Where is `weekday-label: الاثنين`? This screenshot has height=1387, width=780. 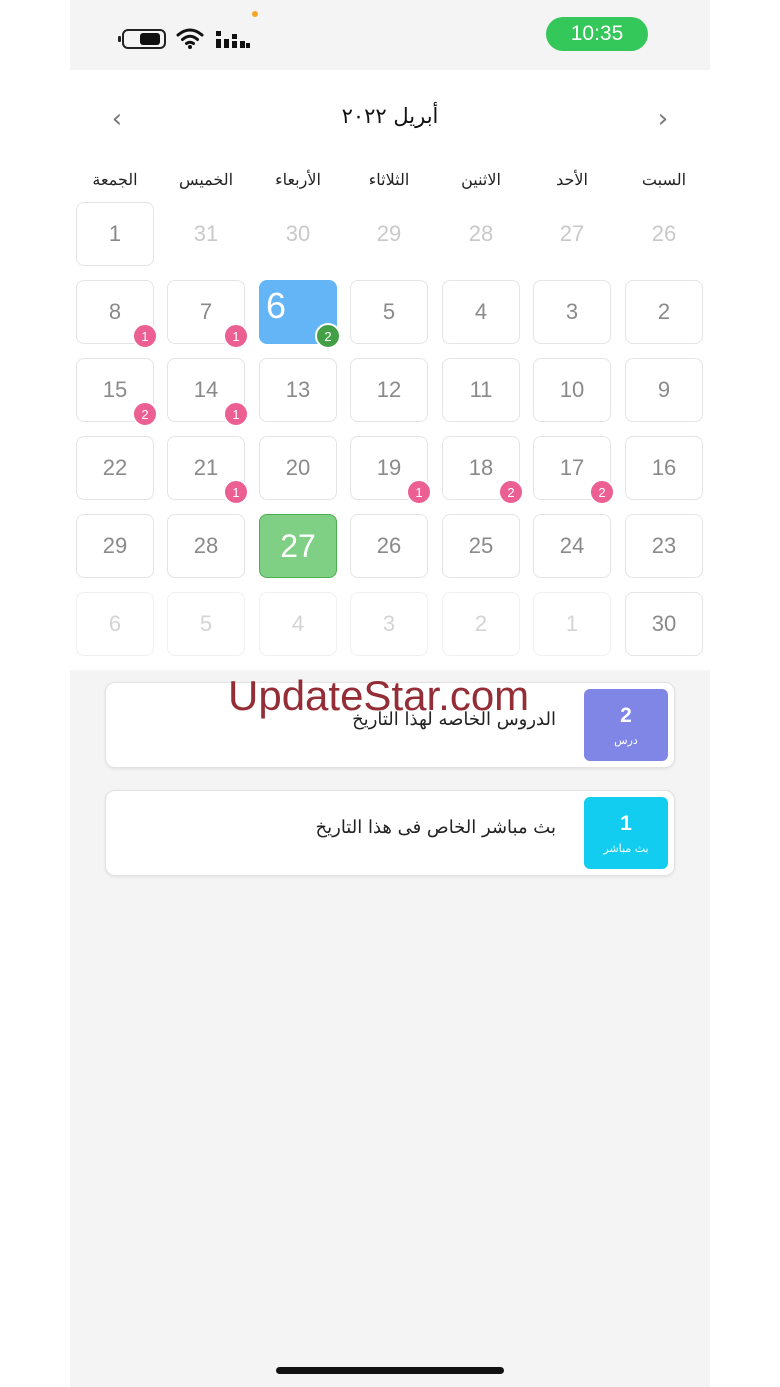
weekday-label: الاثنين is located at coordinates (481, 179).